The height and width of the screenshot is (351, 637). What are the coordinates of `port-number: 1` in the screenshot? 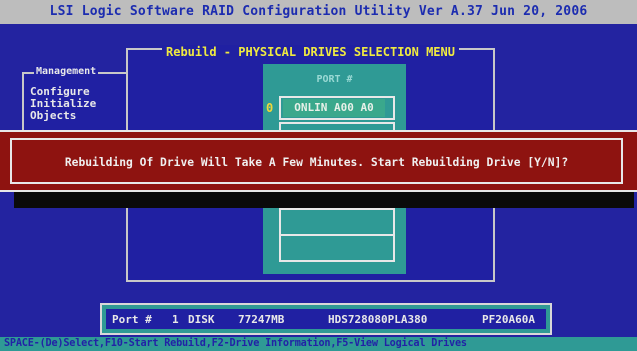 It's located at (175, 319).